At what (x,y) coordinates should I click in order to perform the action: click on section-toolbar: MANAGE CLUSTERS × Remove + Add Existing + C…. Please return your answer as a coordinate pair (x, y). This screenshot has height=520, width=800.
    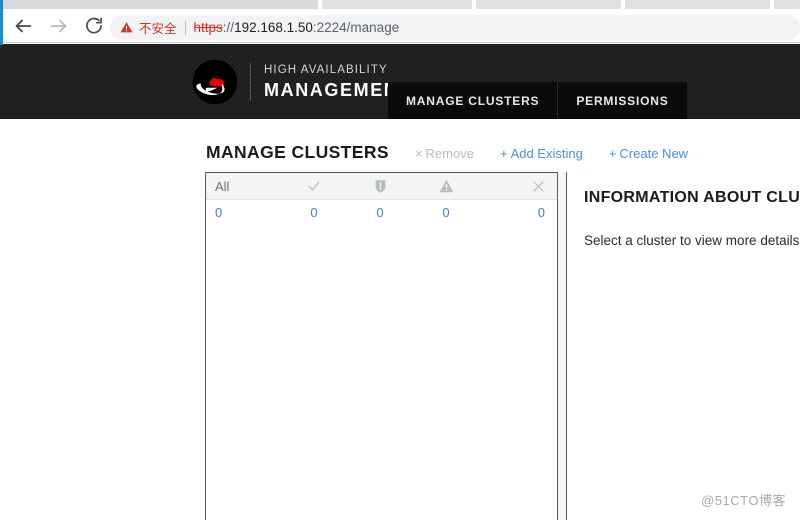
    Looking at the image, I should click on (447, 152).